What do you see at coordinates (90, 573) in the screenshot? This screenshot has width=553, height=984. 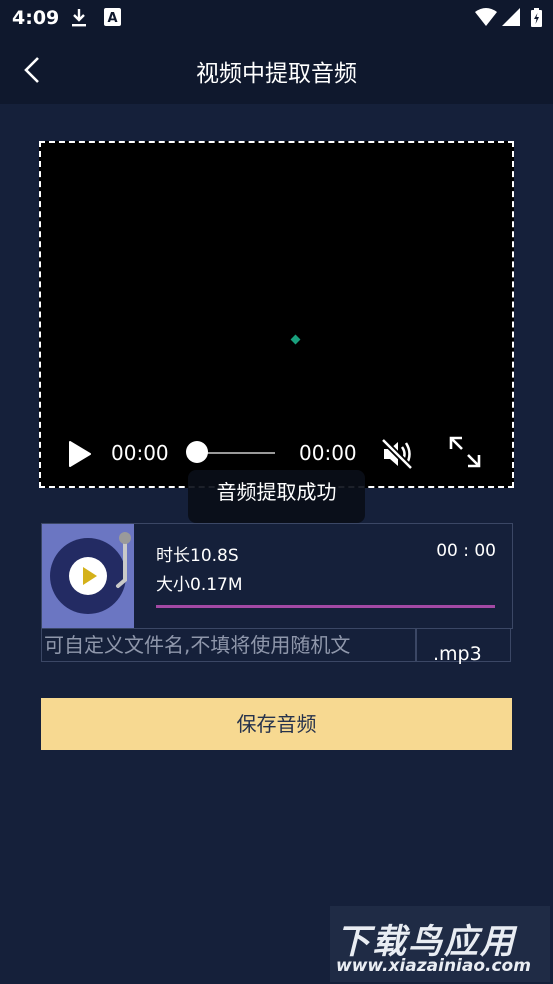 I see `vinyl-record-icon` at bounding box center [90, 573].